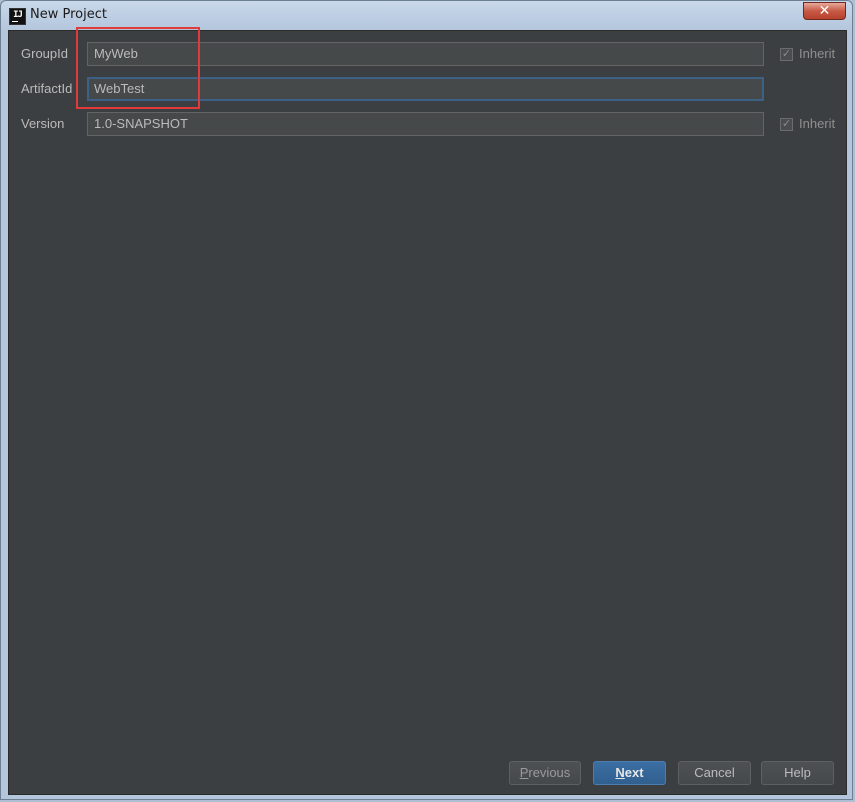  What do you see at coordinates (425, 89) in the screenshot?
I see `artifact-id-input: WebTest` at bounding box center [425, 89].